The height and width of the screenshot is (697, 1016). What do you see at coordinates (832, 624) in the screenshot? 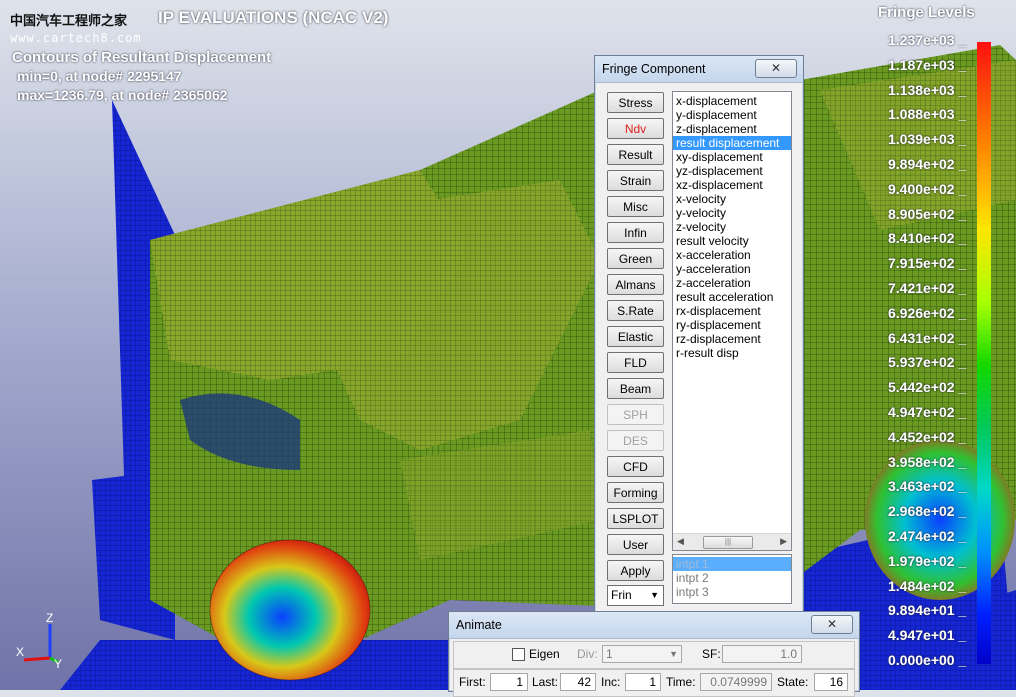
I see `animate-close-button: ✕` at bounding box center [832, 624].